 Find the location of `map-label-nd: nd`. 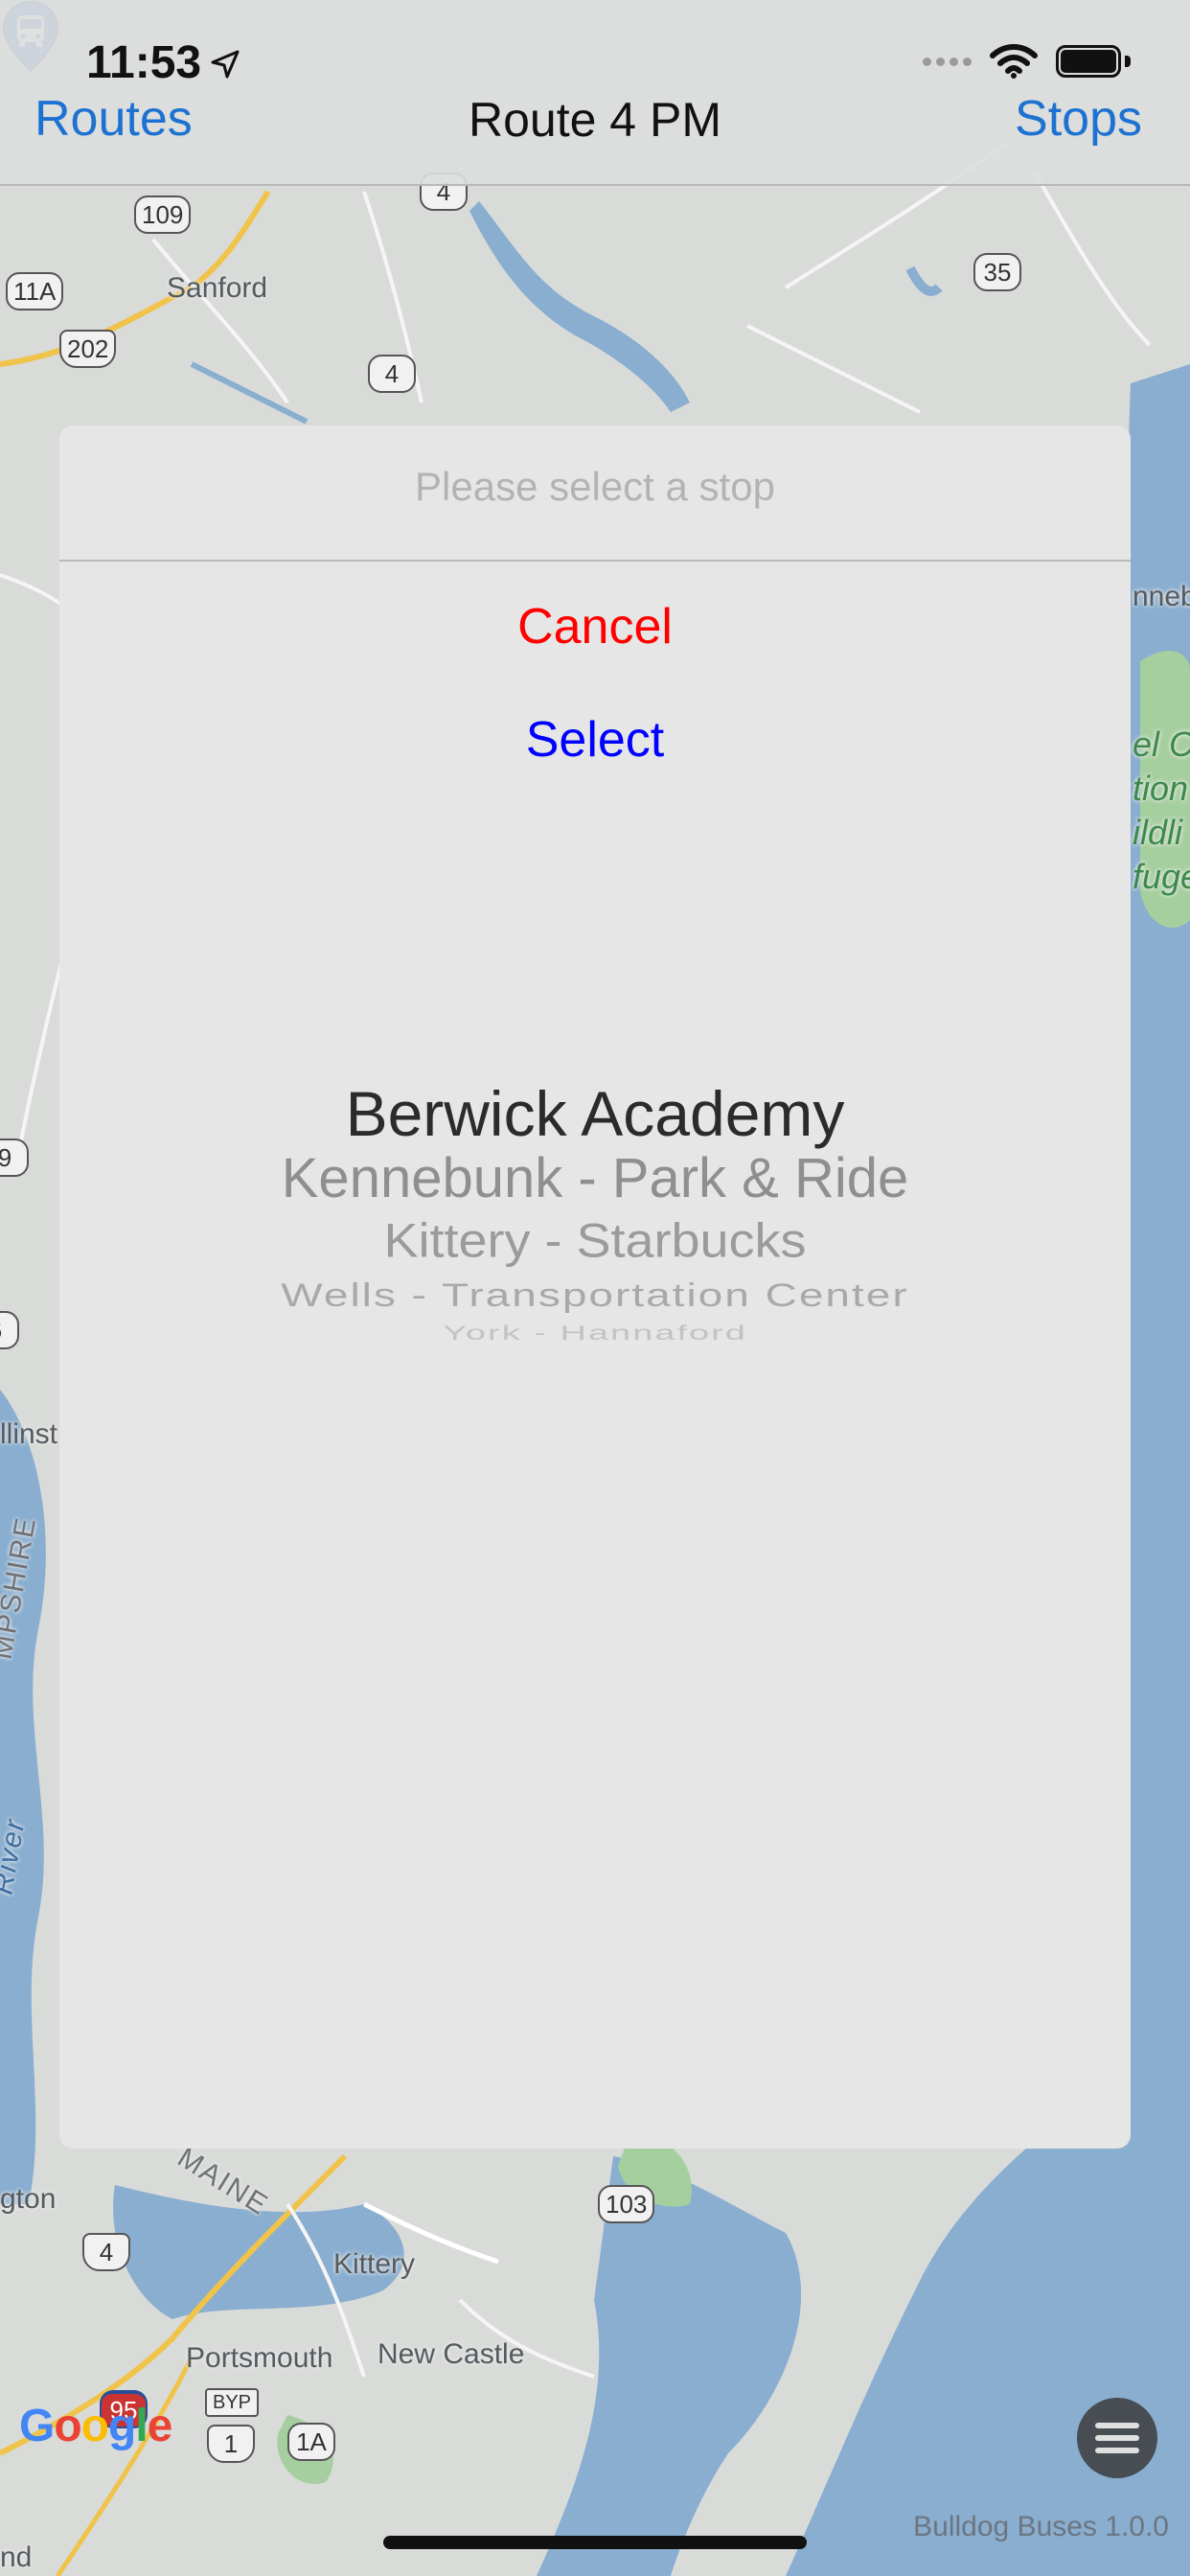

map-label-nd: nd is located at coordinates (16, 2557).